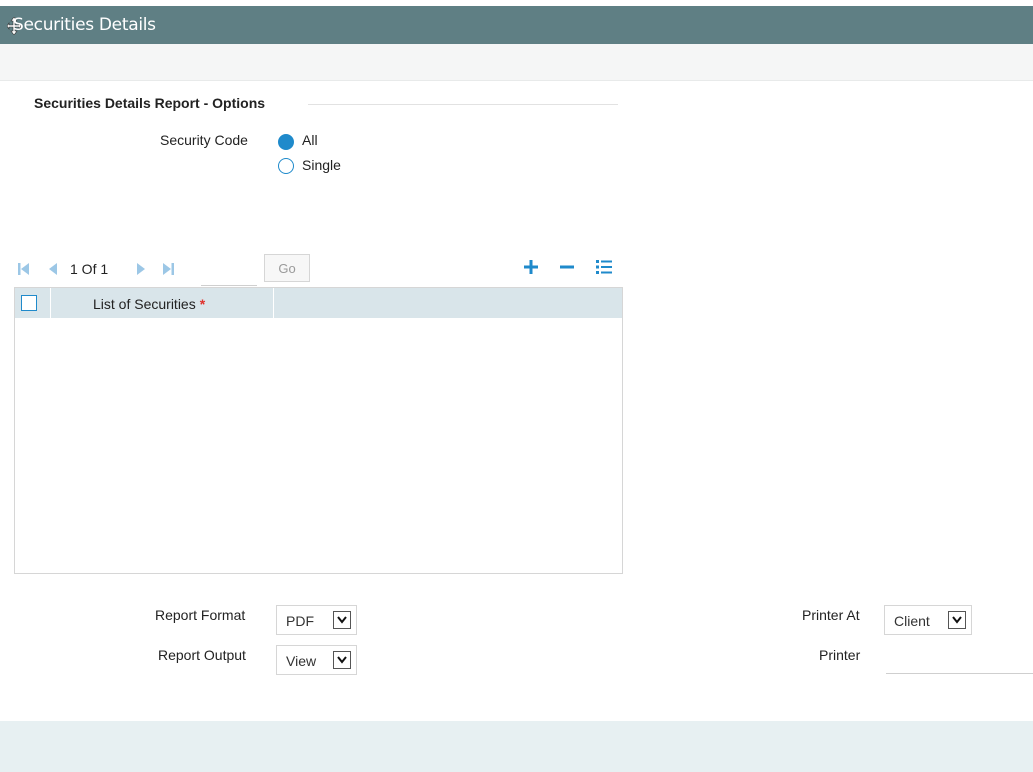 The image size is (1033, 772). Describe the element at coordinates (604, 268) in the screenshot. I see `view-list-icon` at that location.